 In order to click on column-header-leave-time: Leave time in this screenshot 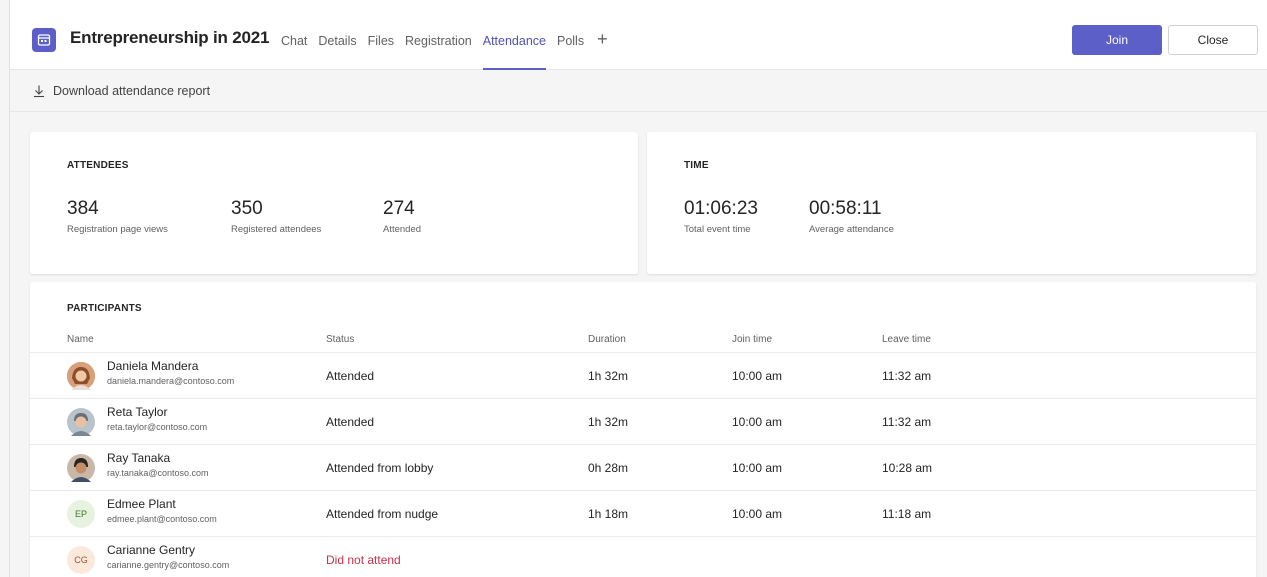, I will do `click(906, 339)`.